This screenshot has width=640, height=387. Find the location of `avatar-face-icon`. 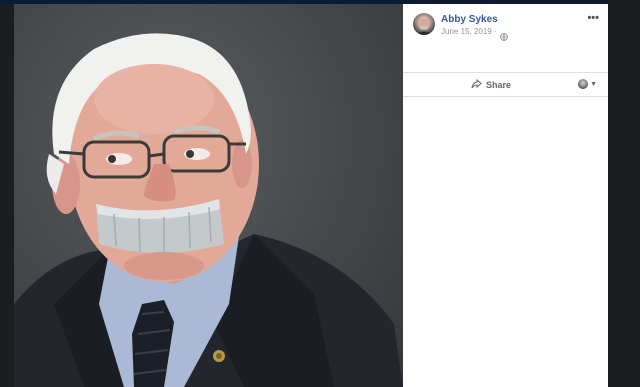

avatar-face-icon is located at coordinates (424, 25).